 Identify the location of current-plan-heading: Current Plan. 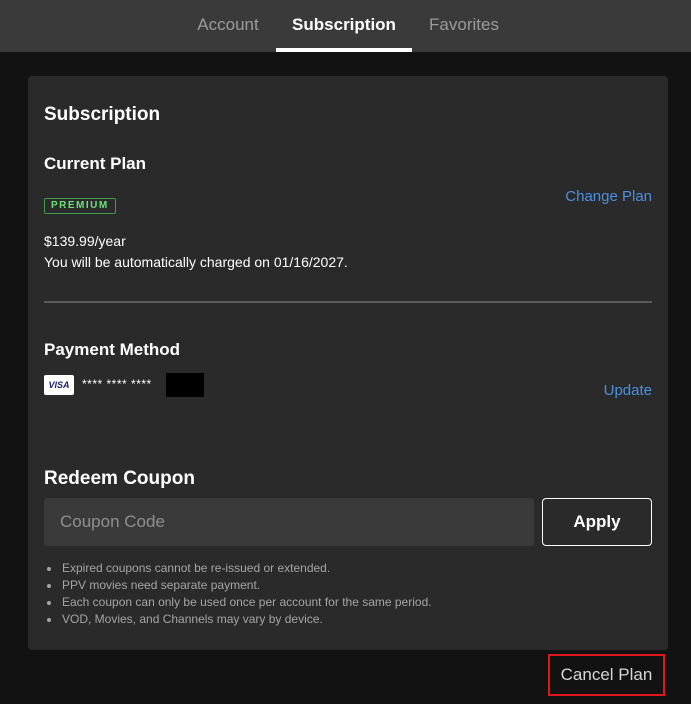
(95, 163).